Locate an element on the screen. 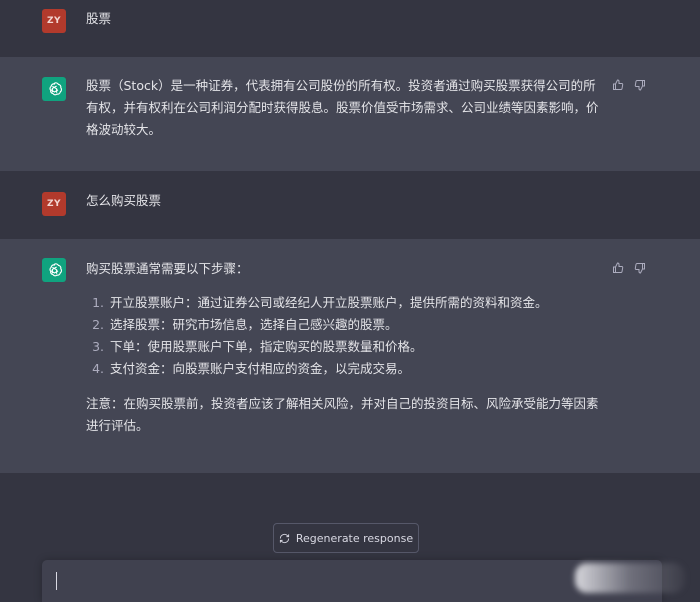 The image size is (700, 602). message-input is located at coordinates (304, 581).